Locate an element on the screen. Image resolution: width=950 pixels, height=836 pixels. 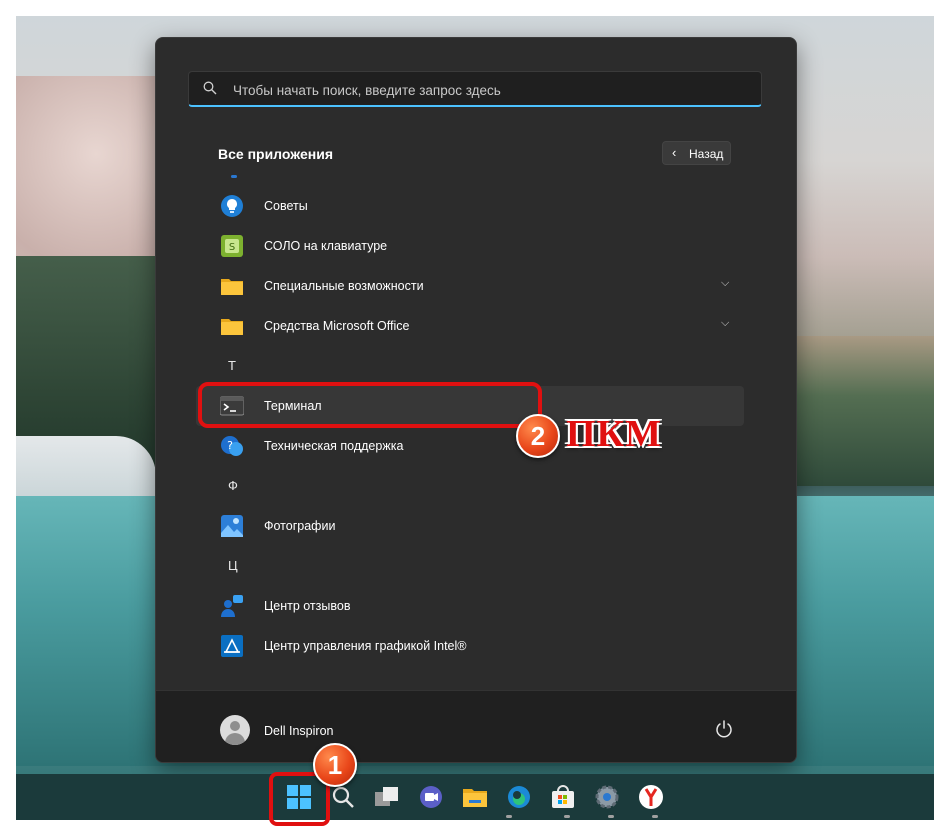
letter-header-t: Т is located at coordinates (476, 366).